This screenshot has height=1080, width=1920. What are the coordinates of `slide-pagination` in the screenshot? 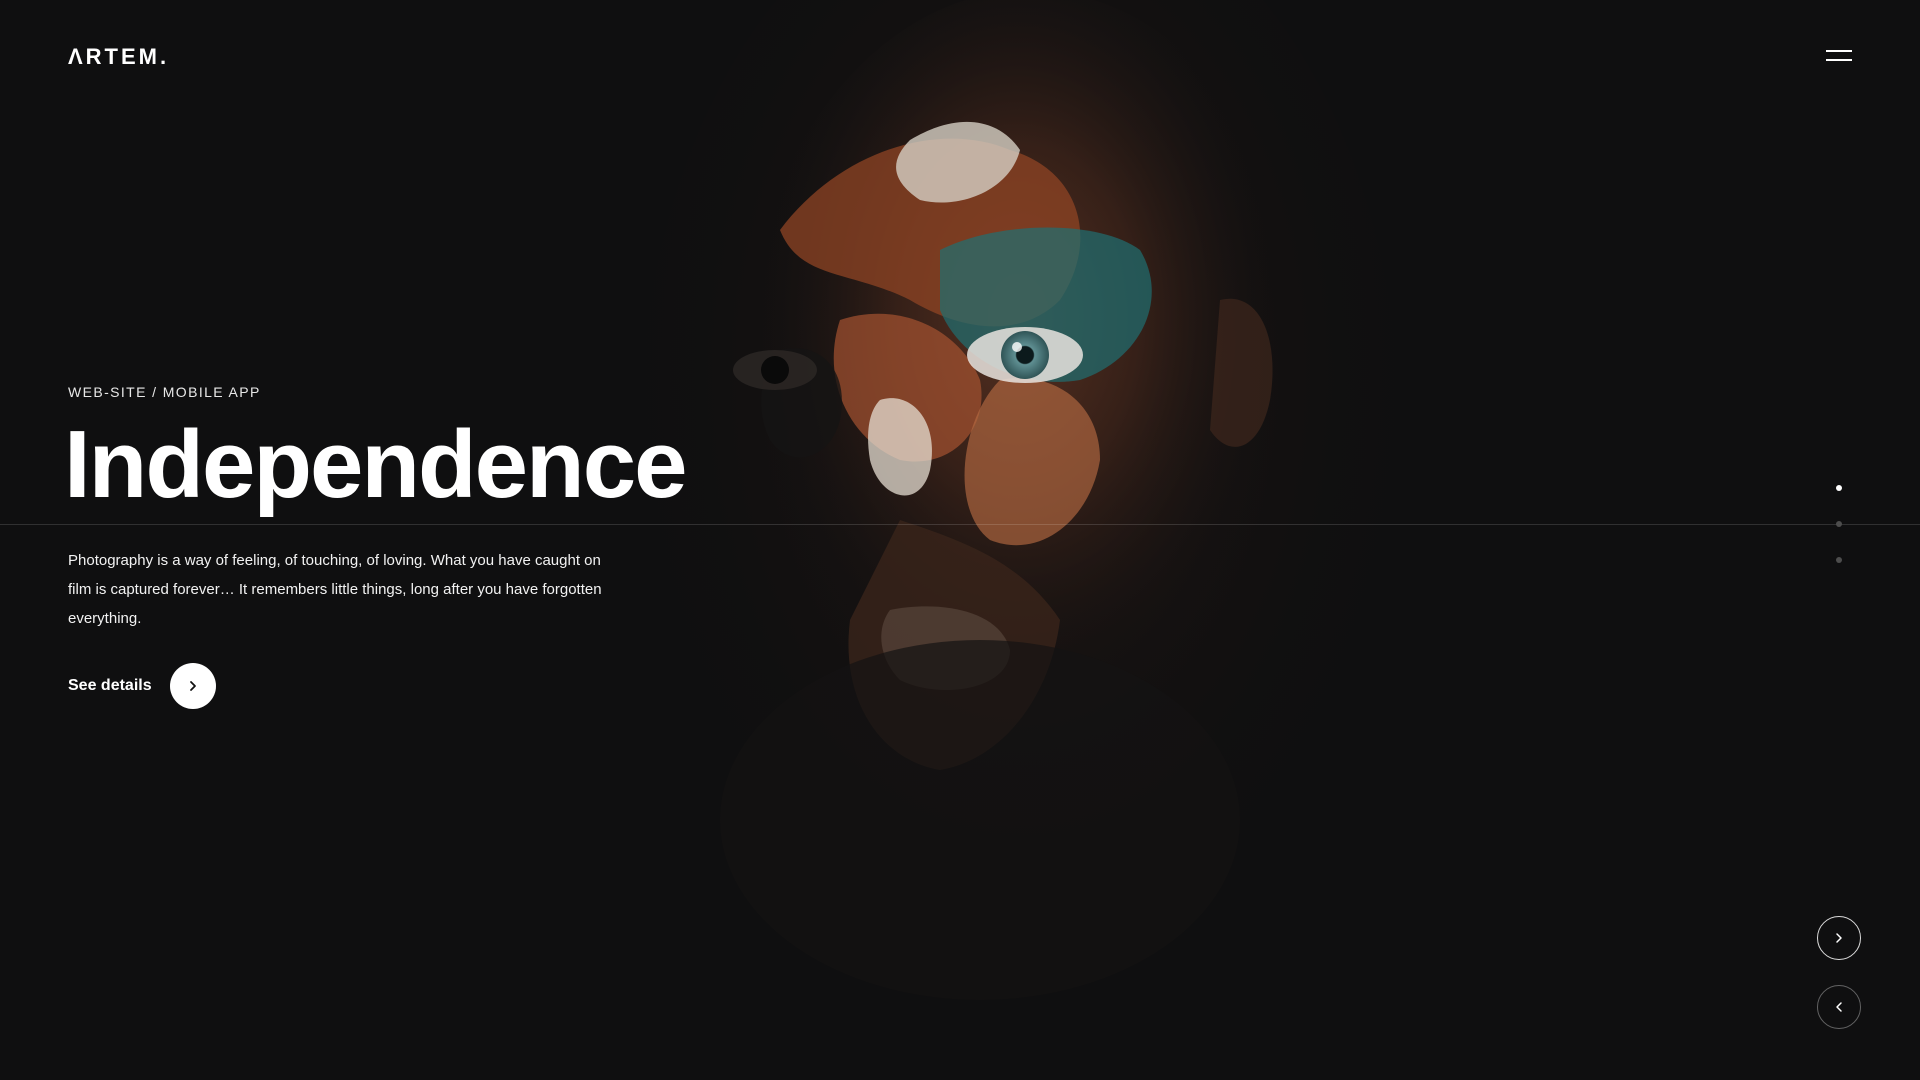 It's located at (1840, 539).